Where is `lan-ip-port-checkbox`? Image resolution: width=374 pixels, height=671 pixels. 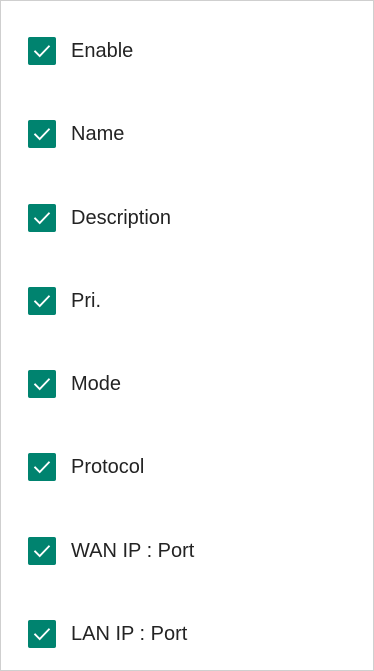
lan-ip-port-checkbox is located at coordinates (42, 634).